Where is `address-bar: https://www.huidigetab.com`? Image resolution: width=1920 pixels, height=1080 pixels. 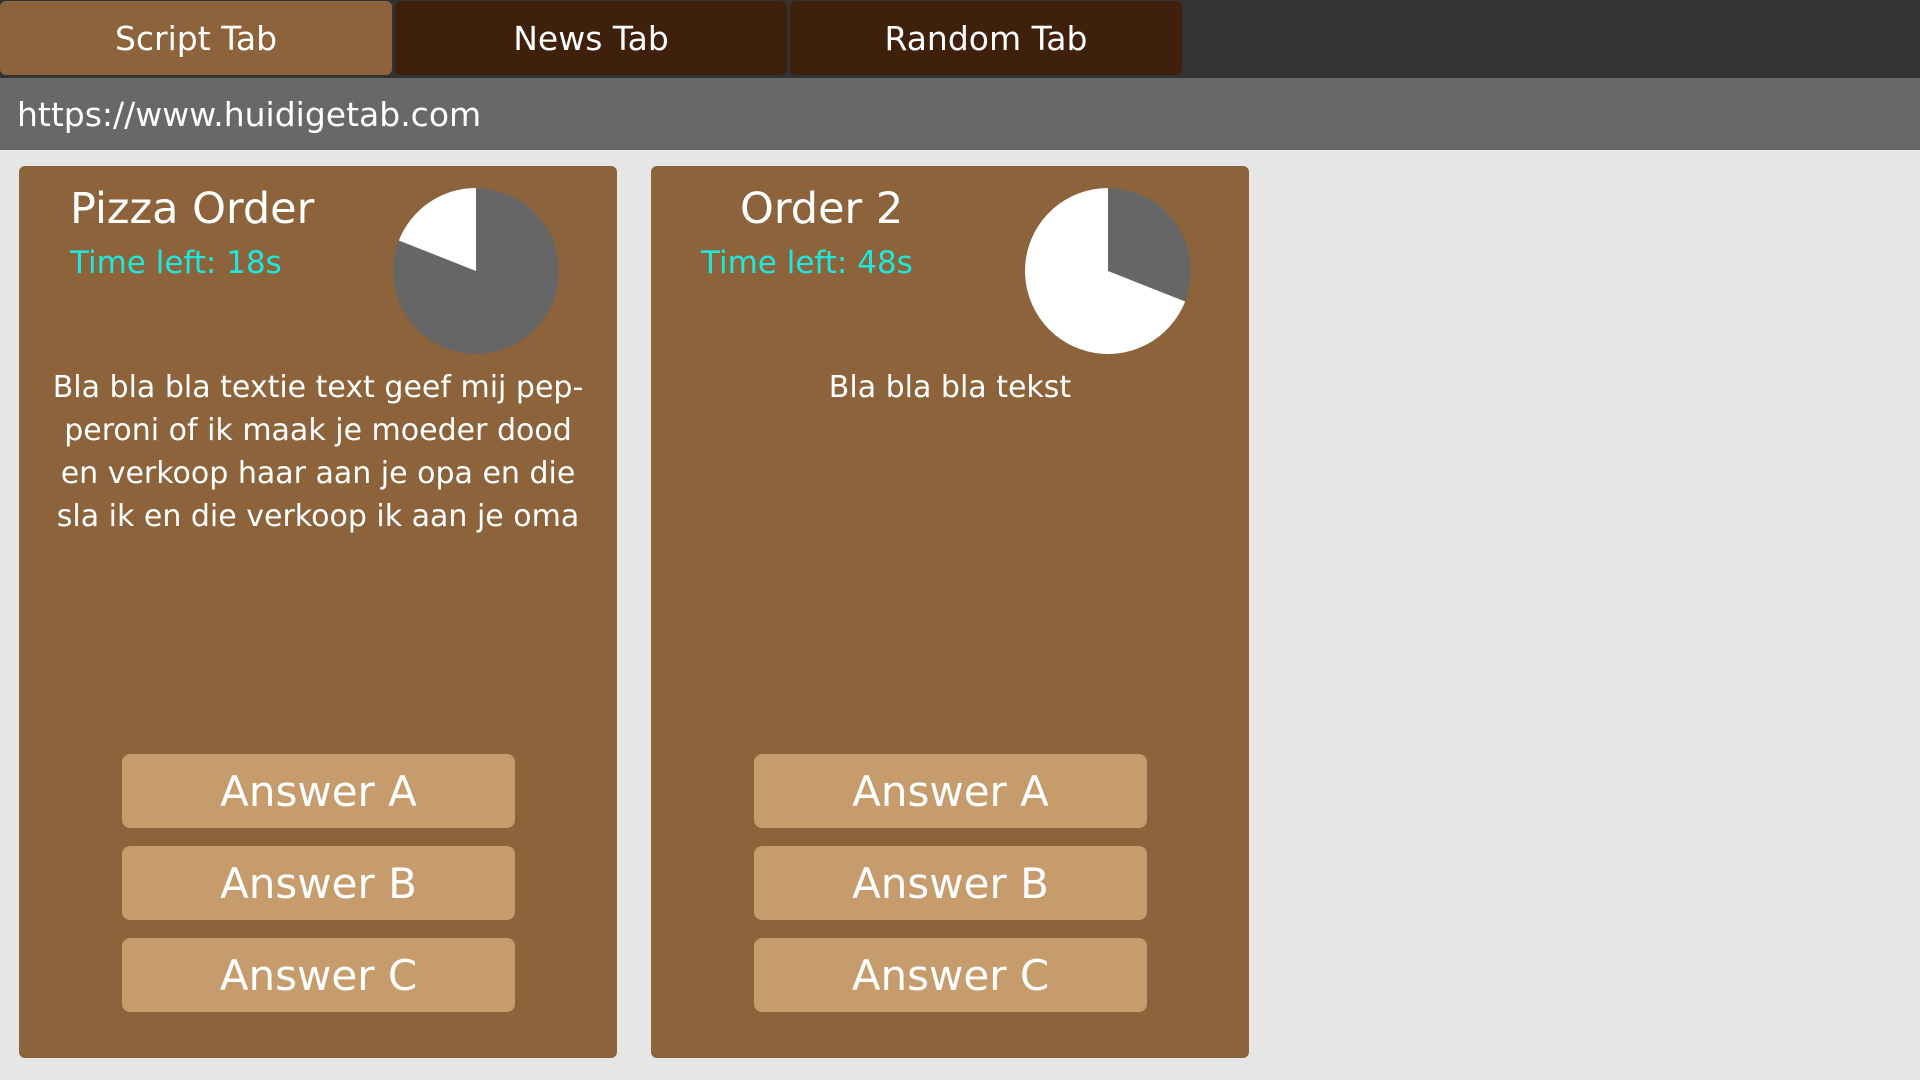 address-bar: https://www.huidigetab.com is located at coordinates (960, 114).